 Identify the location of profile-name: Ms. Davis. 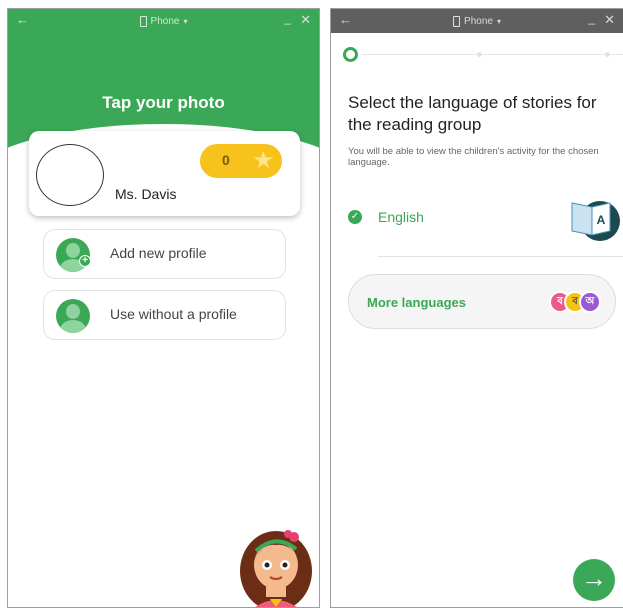
(146, 194).